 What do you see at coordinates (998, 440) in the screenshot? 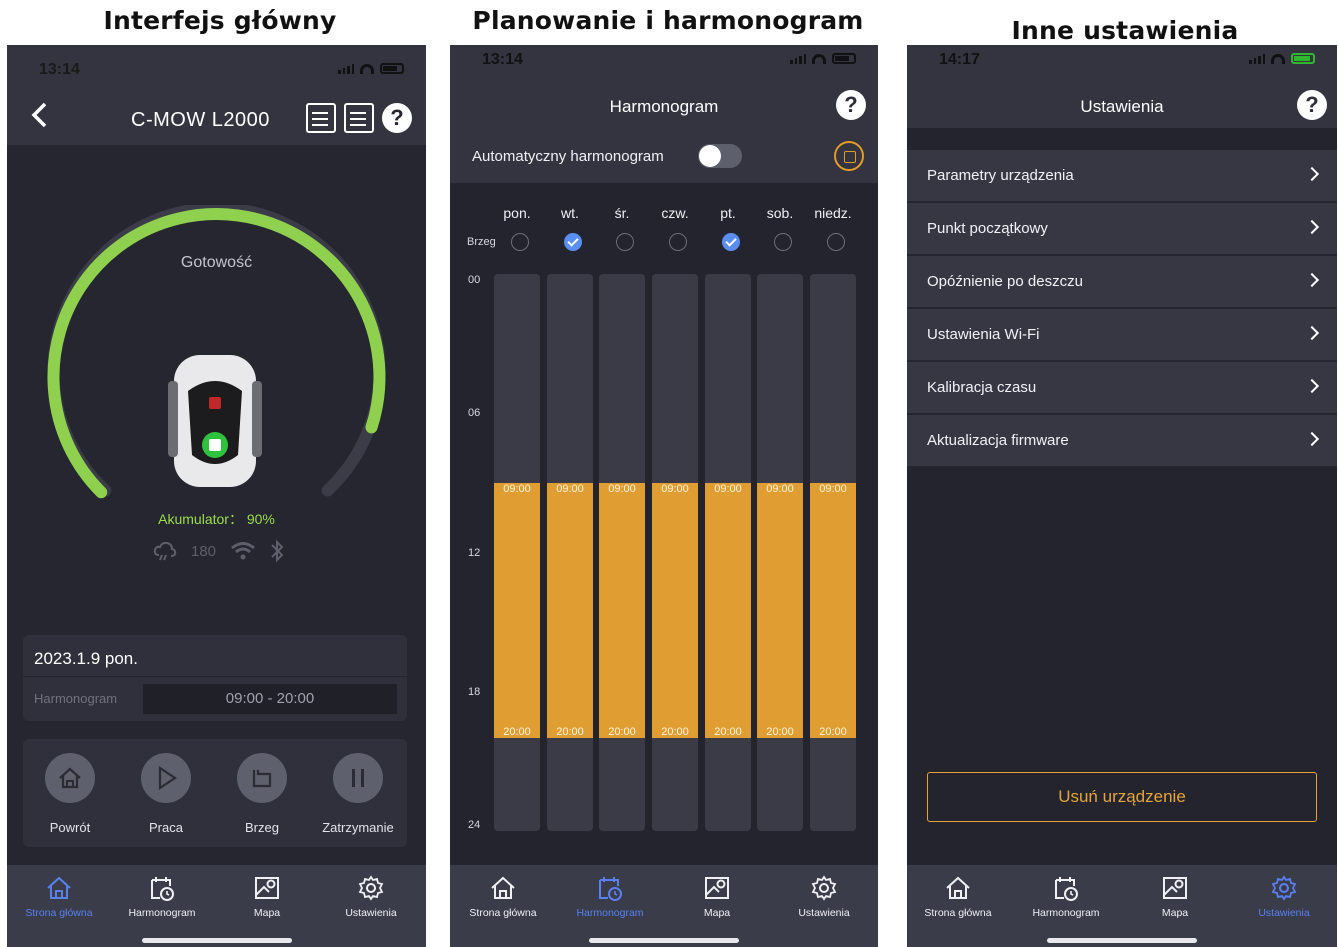
I see `menu-item-label: Aktualizacja firmware` at bounding box center [998, 440].